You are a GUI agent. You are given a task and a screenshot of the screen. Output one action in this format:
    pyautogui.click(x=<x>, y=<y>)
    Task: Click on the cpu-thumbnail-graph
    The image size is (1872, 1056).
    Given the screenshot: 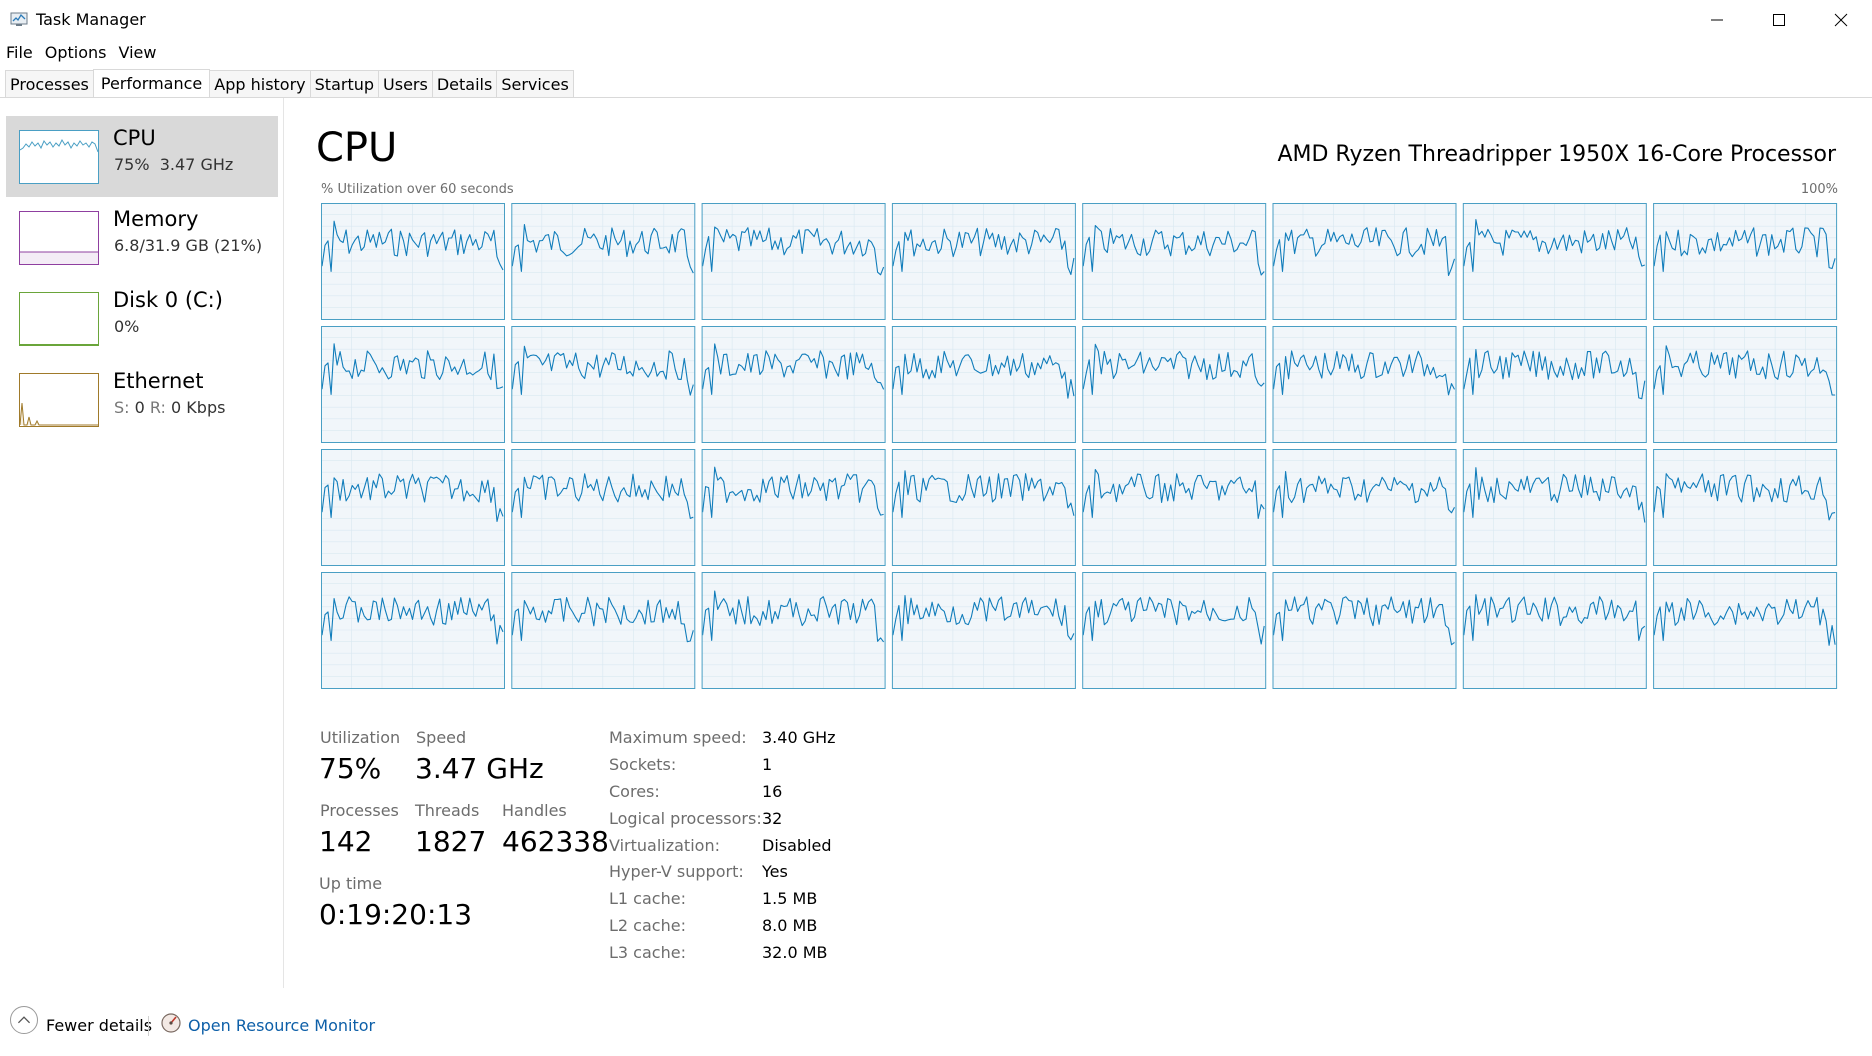 What is the action you would take?
    pyautogui.click(x=59, y=157)
    